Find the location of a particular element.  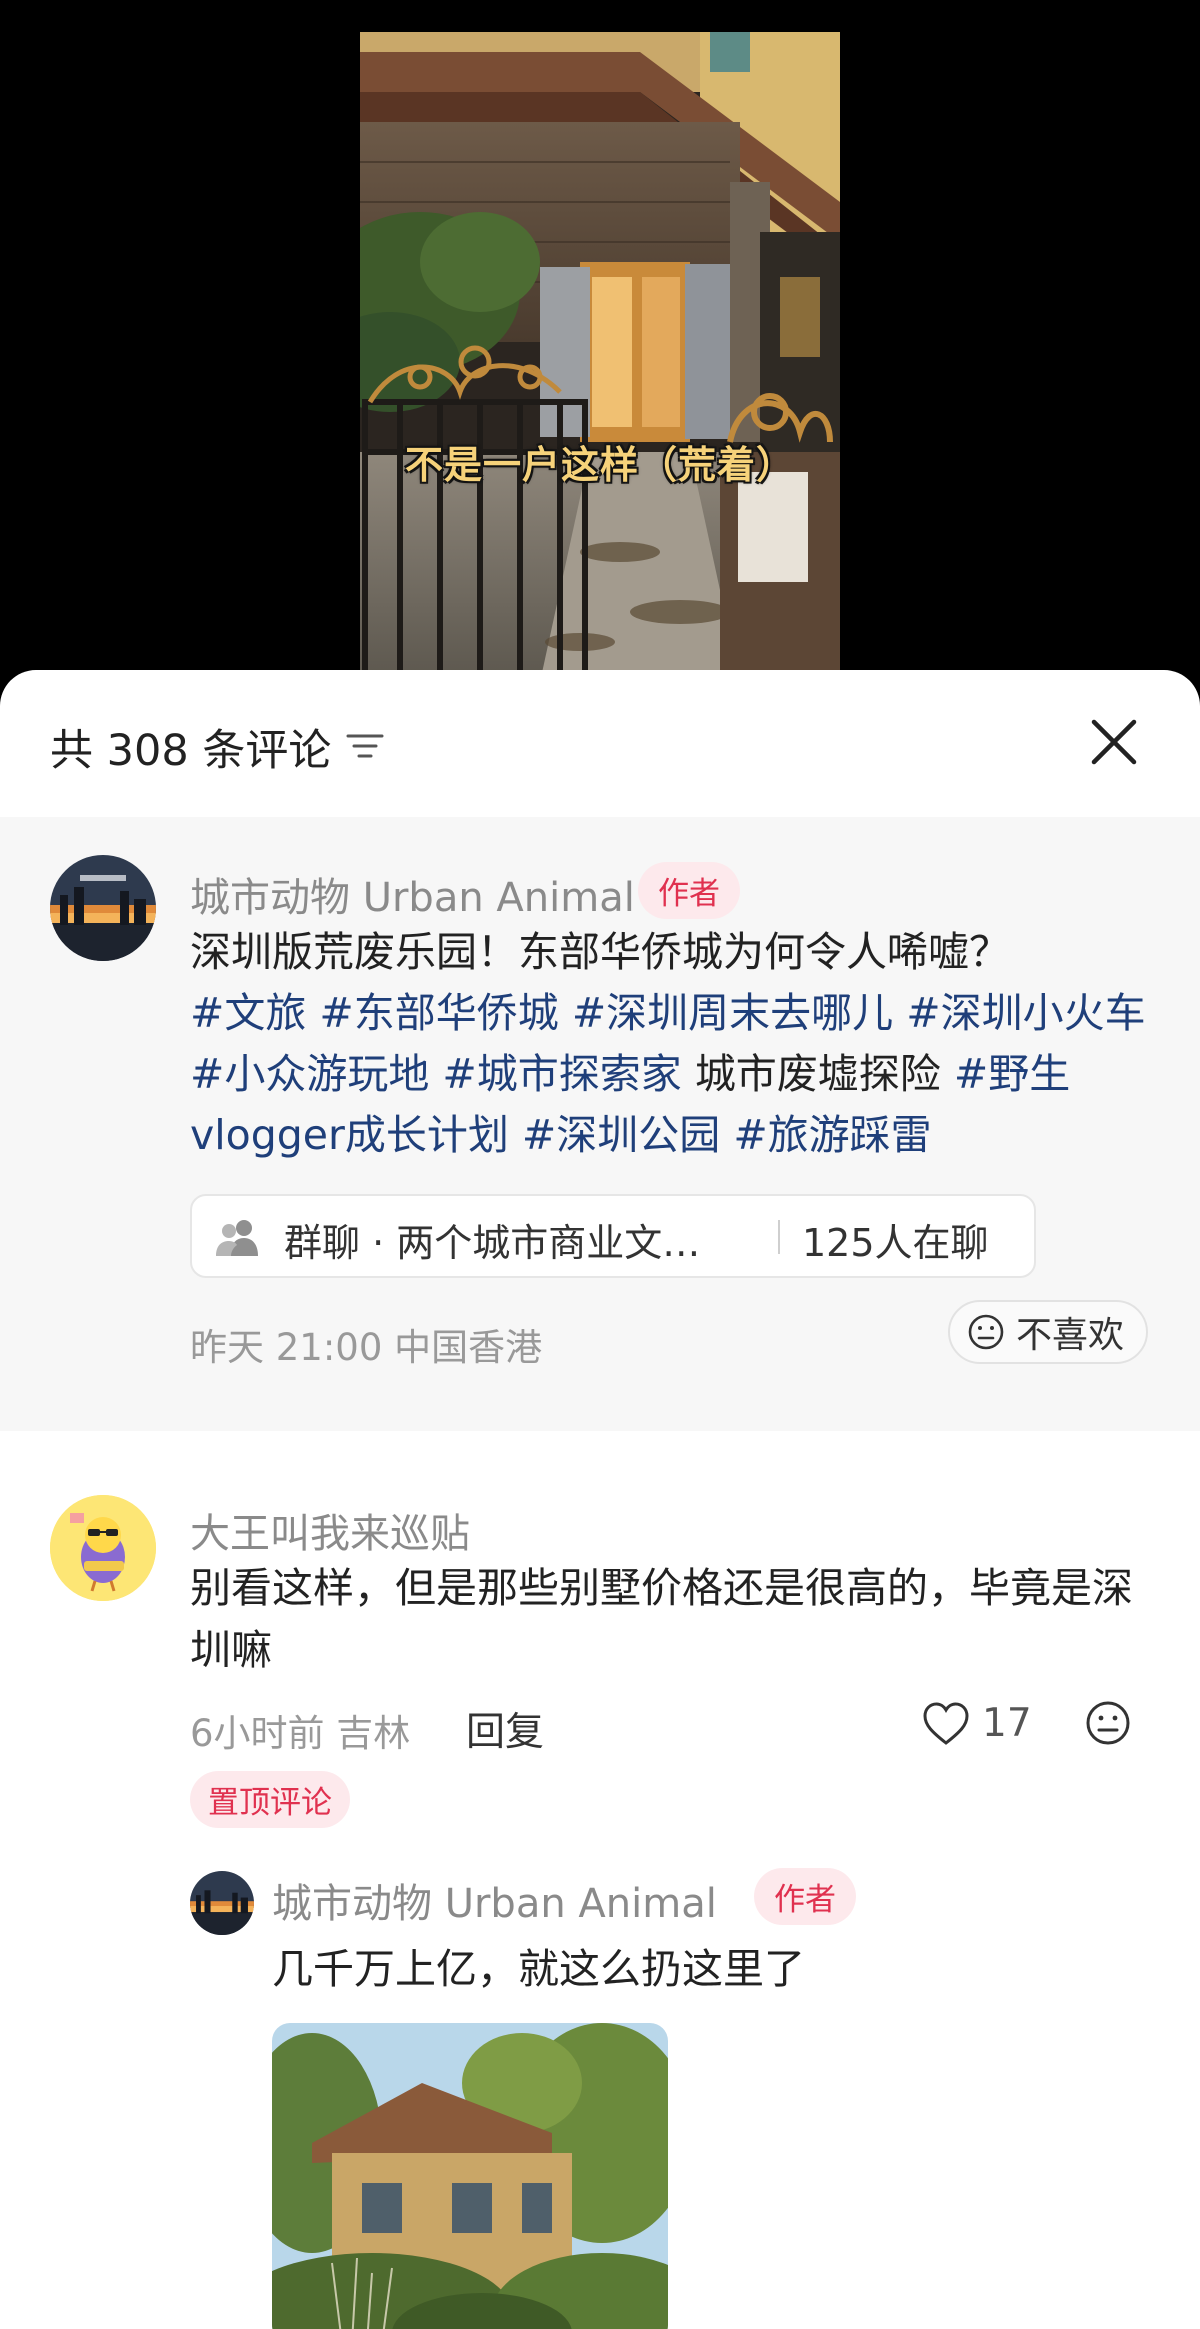

close-icon is located at coordinates (1114, 742).